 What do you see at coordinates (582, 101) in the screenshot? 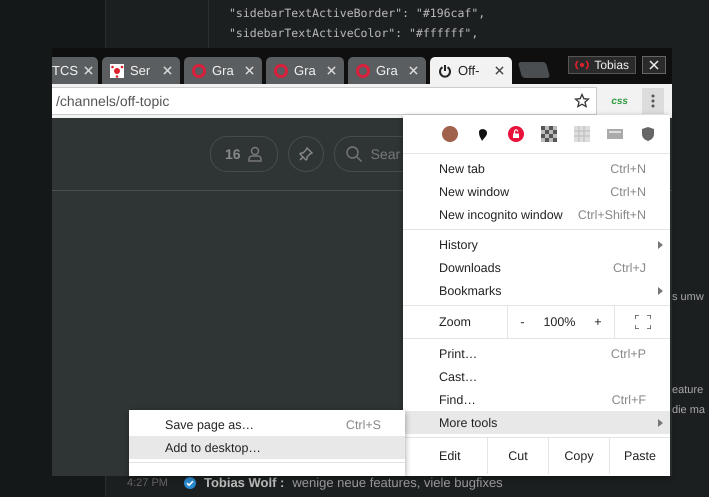
I see `star-icon` at bounding box center [582, 101].